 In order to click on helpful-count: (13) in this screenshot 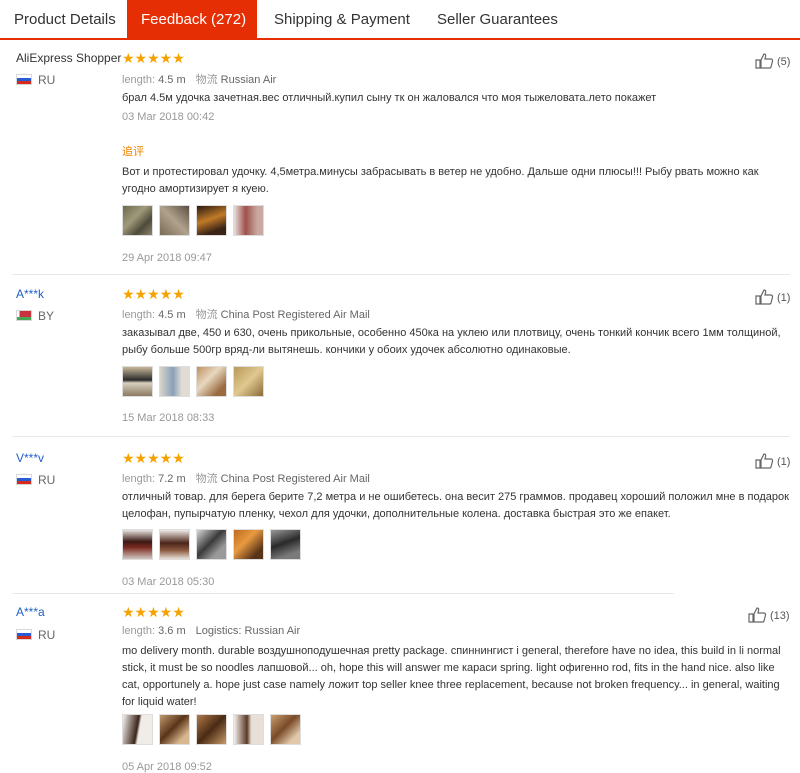, I will do `click(780, 616)`.